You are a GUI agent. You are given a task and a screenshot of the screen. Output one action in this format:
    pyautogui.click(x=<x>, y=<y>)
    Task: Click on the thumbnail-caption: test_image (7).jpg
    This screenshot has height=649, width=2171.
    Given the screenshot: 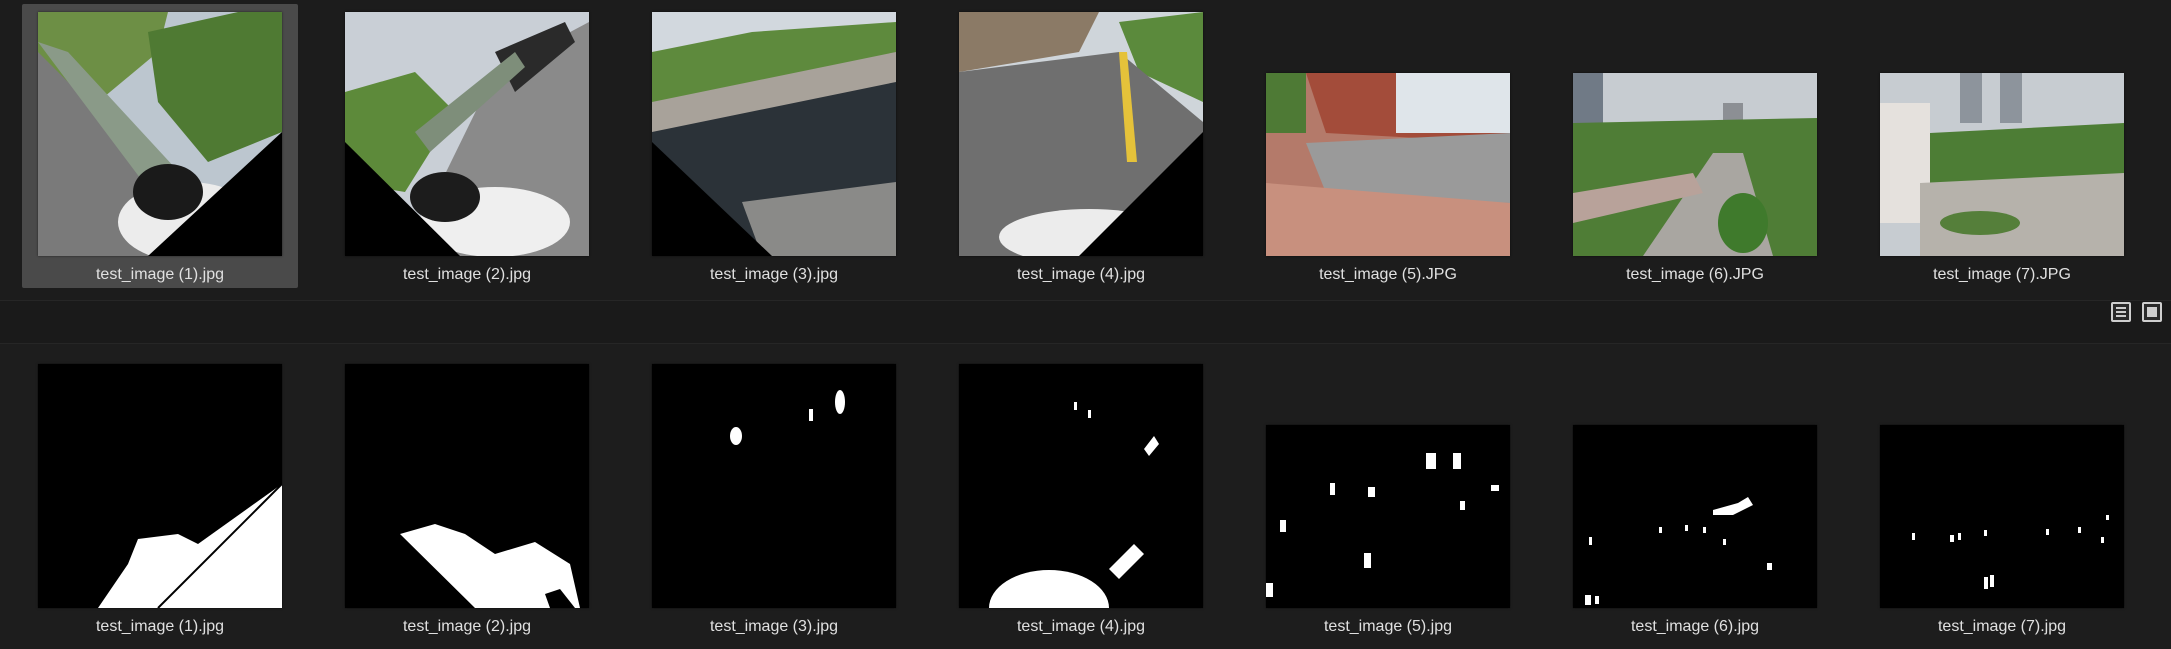 What is the action you would take?
    pyautogui.click(x=2002, y=626)
    